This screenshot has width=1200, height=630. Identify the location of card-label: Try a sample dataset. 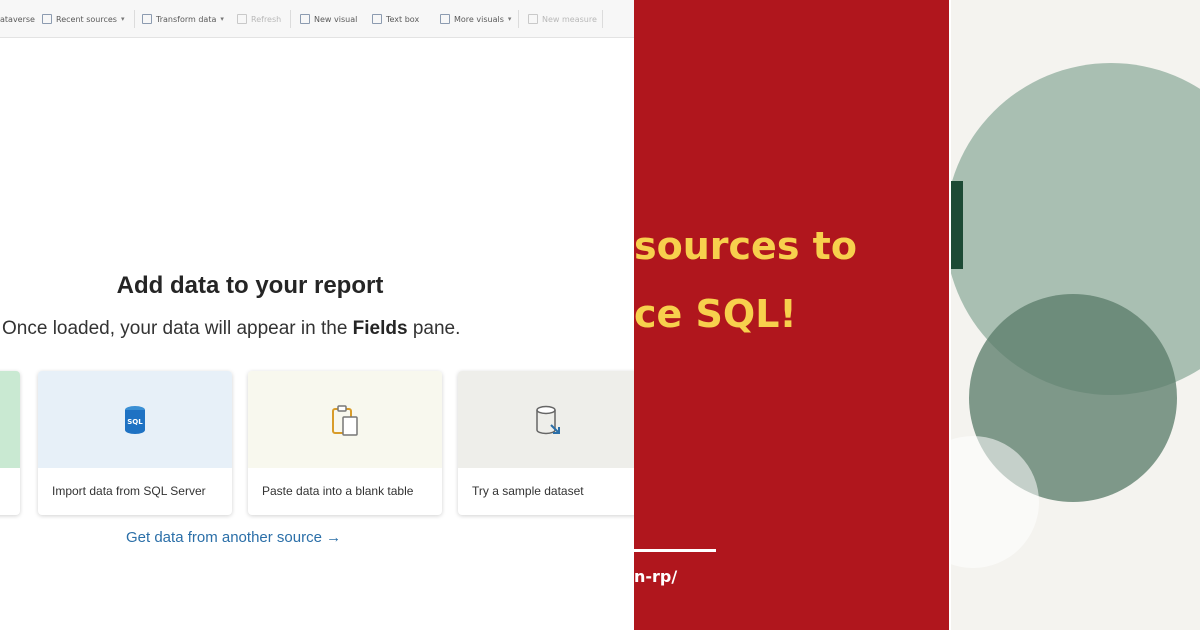
(528, 491).